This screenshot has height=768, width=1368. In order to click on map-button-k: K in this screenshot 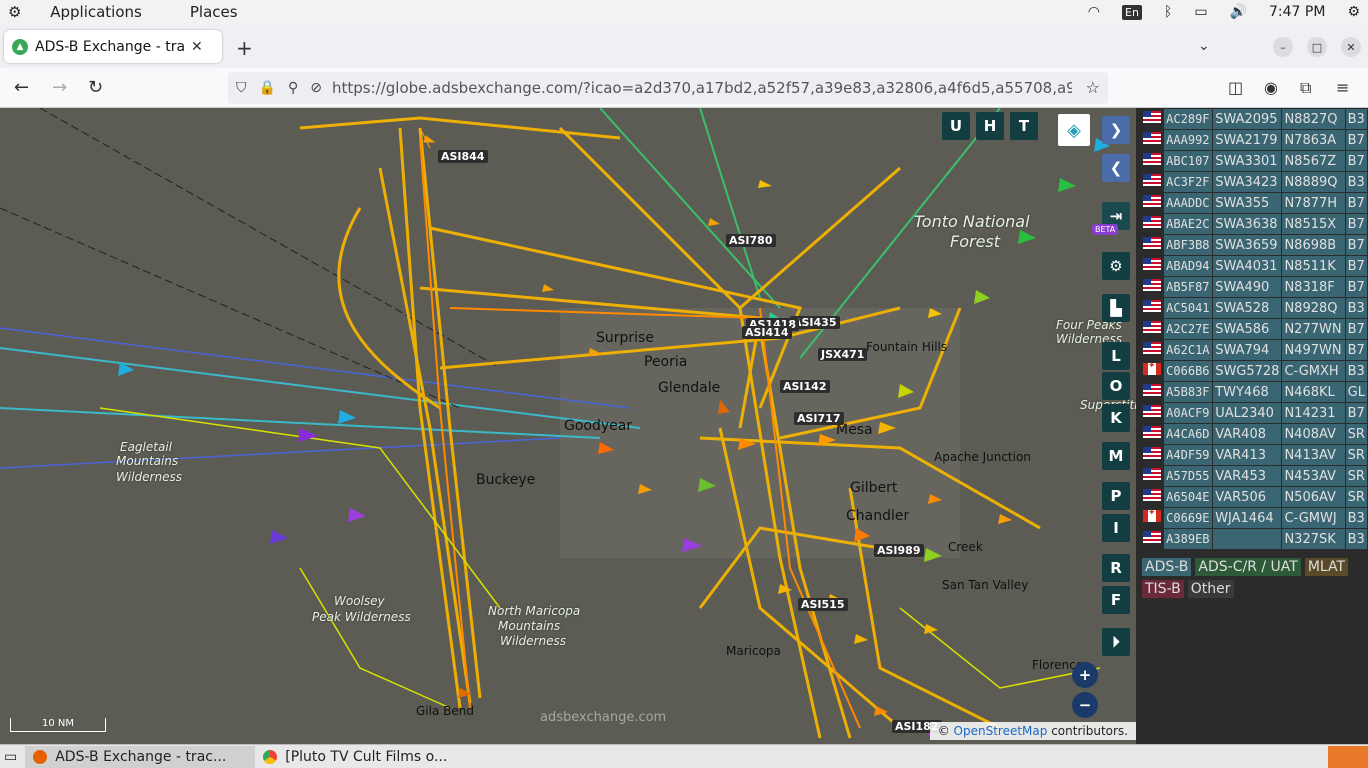, I will do `click(1116, 418)`.